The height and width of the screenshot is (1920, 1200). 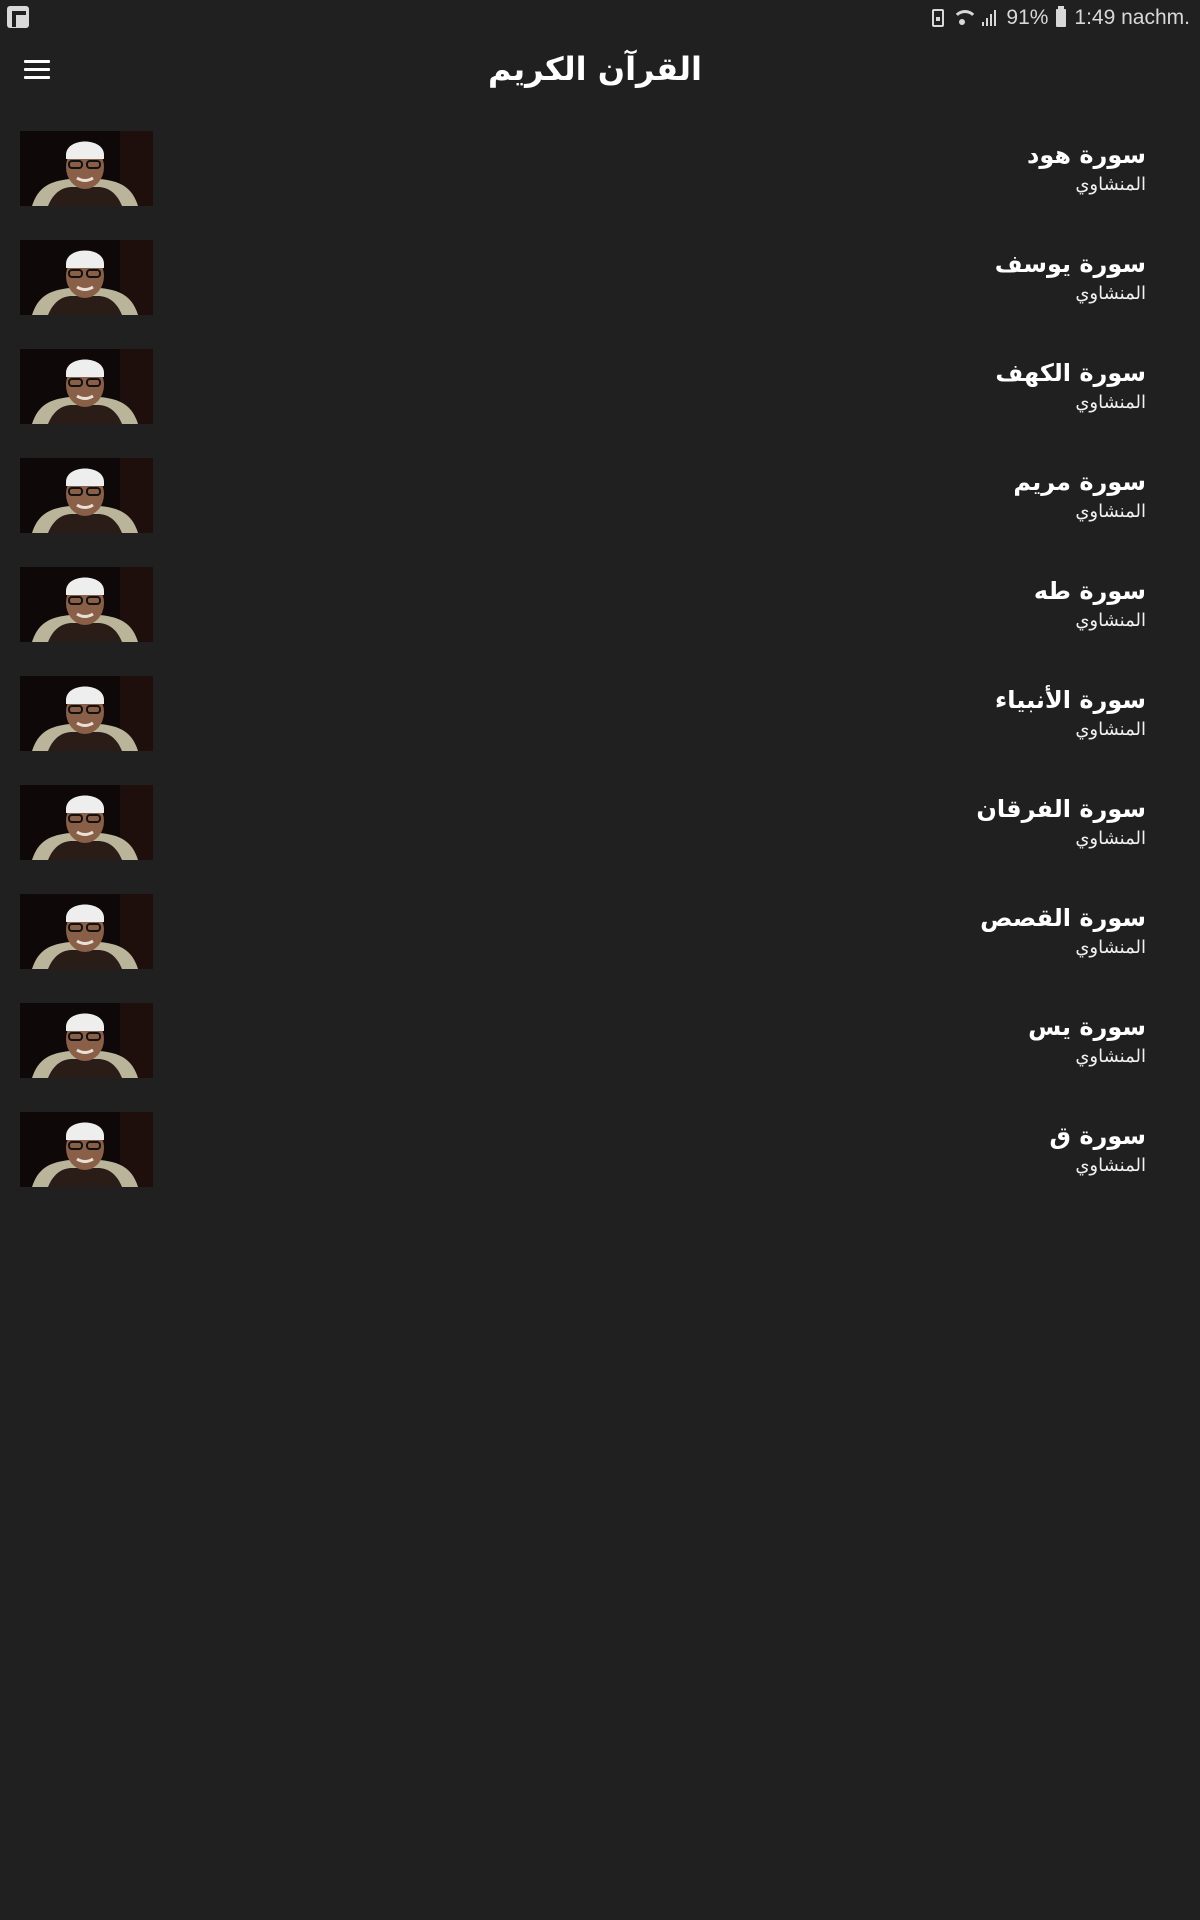 I want to click on surah-list-item: سورة يس المنشاوي, so click(x=600, y=1046).